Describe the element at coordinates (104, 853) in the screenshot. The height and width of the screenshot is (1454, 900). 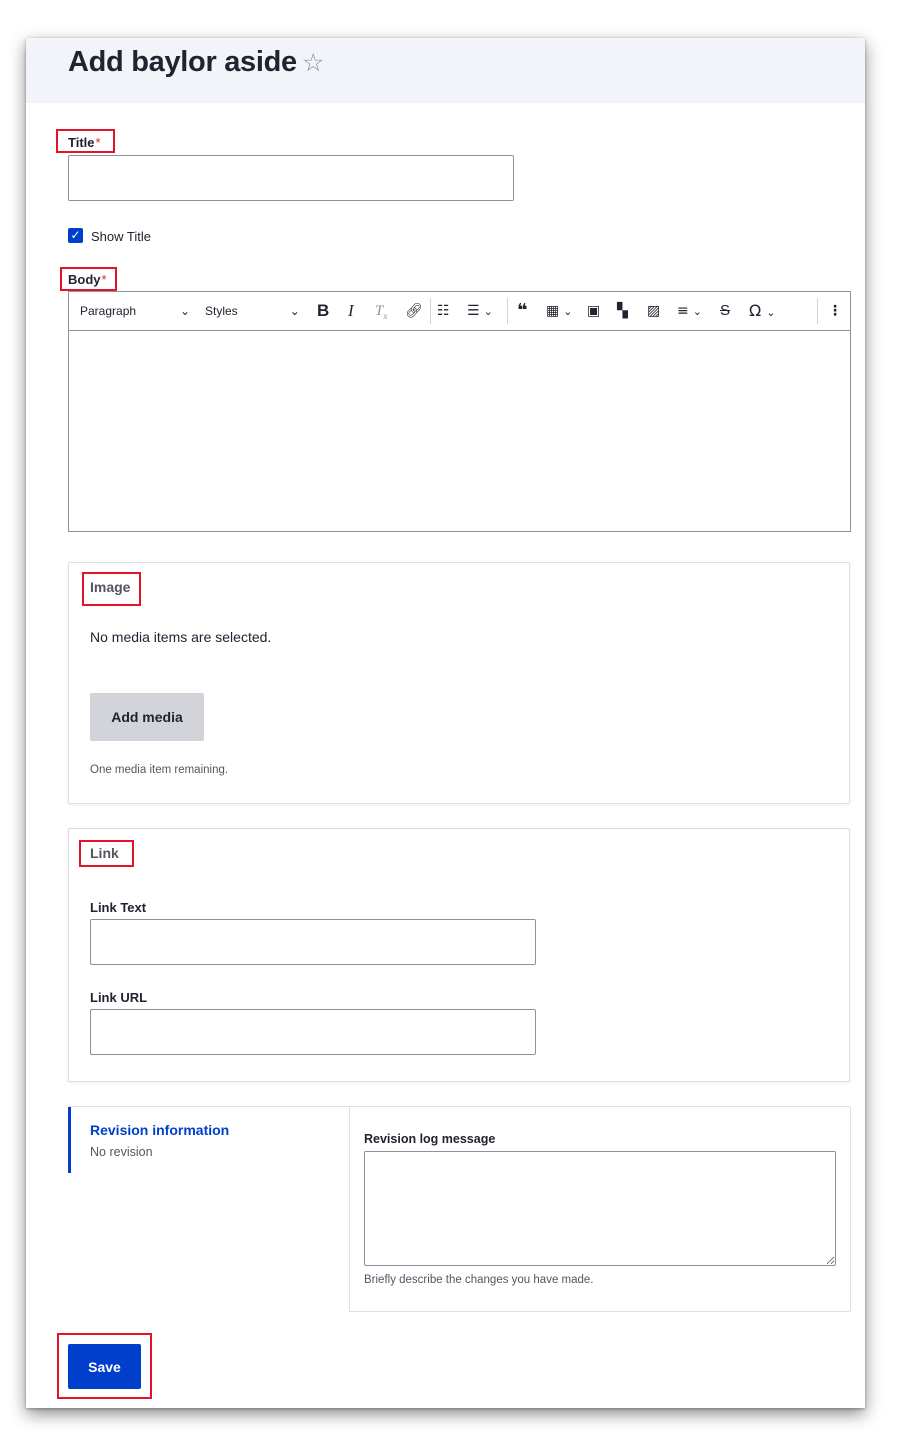
I see `link-legend: Link` at that location.